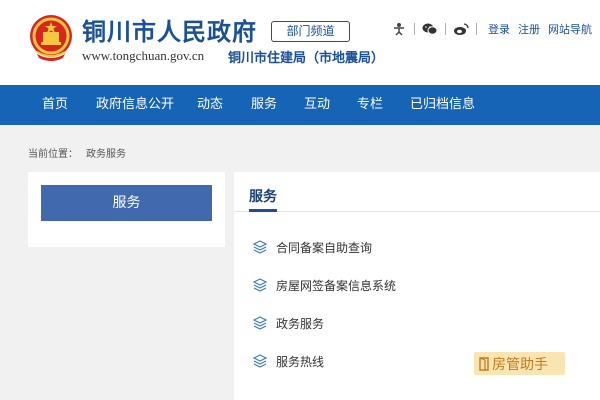  Describe the element at coordinates (336, 285) in the screenshot. I see `list-item-label: 房屋网签备案信息系统` at that location.